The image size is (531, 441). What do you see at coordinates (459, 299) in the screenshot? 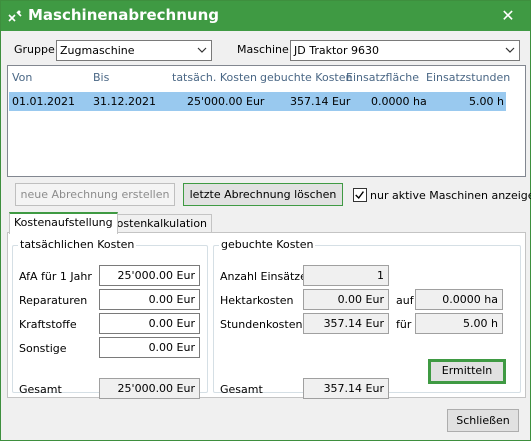
I see `area-field: 0.0000 ha` at bounding box center [459, 299].